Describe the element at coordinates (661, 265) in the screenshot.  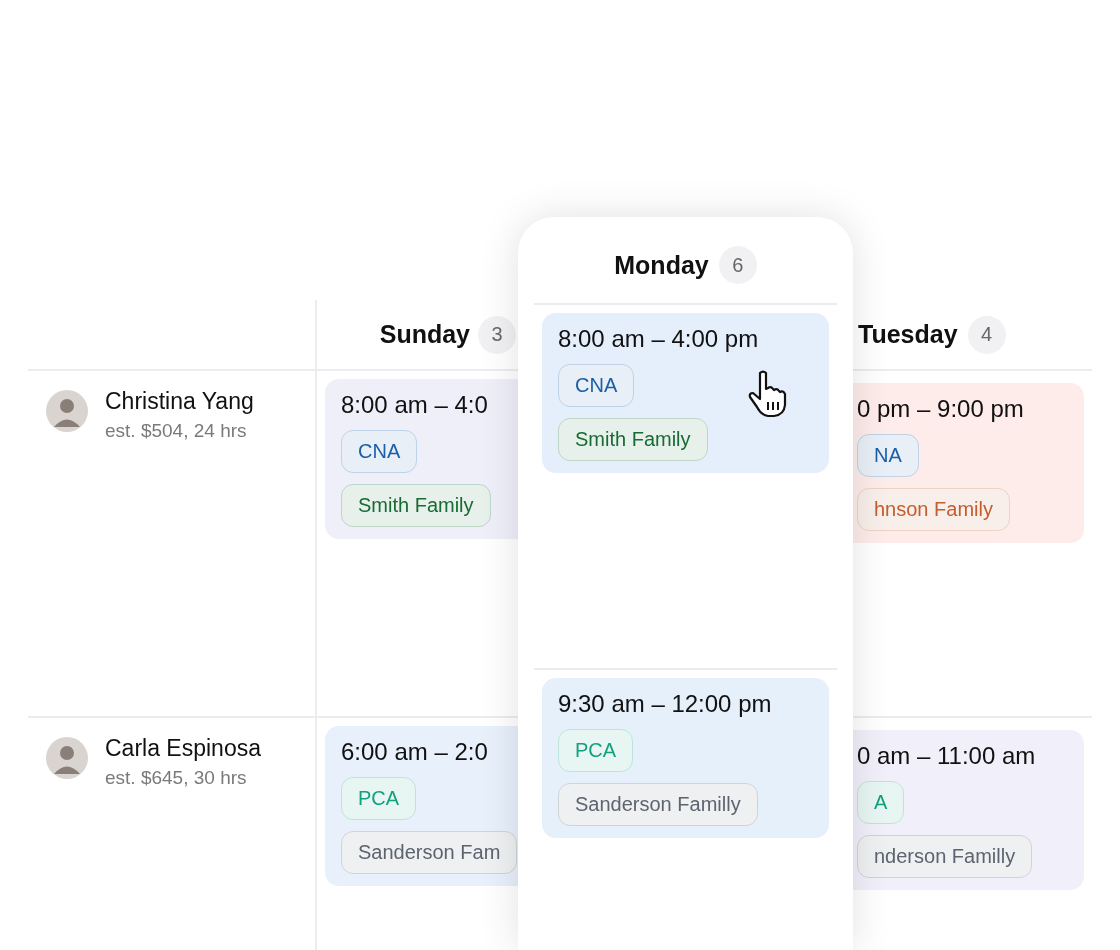
I see `day-name: Monday` at that location.